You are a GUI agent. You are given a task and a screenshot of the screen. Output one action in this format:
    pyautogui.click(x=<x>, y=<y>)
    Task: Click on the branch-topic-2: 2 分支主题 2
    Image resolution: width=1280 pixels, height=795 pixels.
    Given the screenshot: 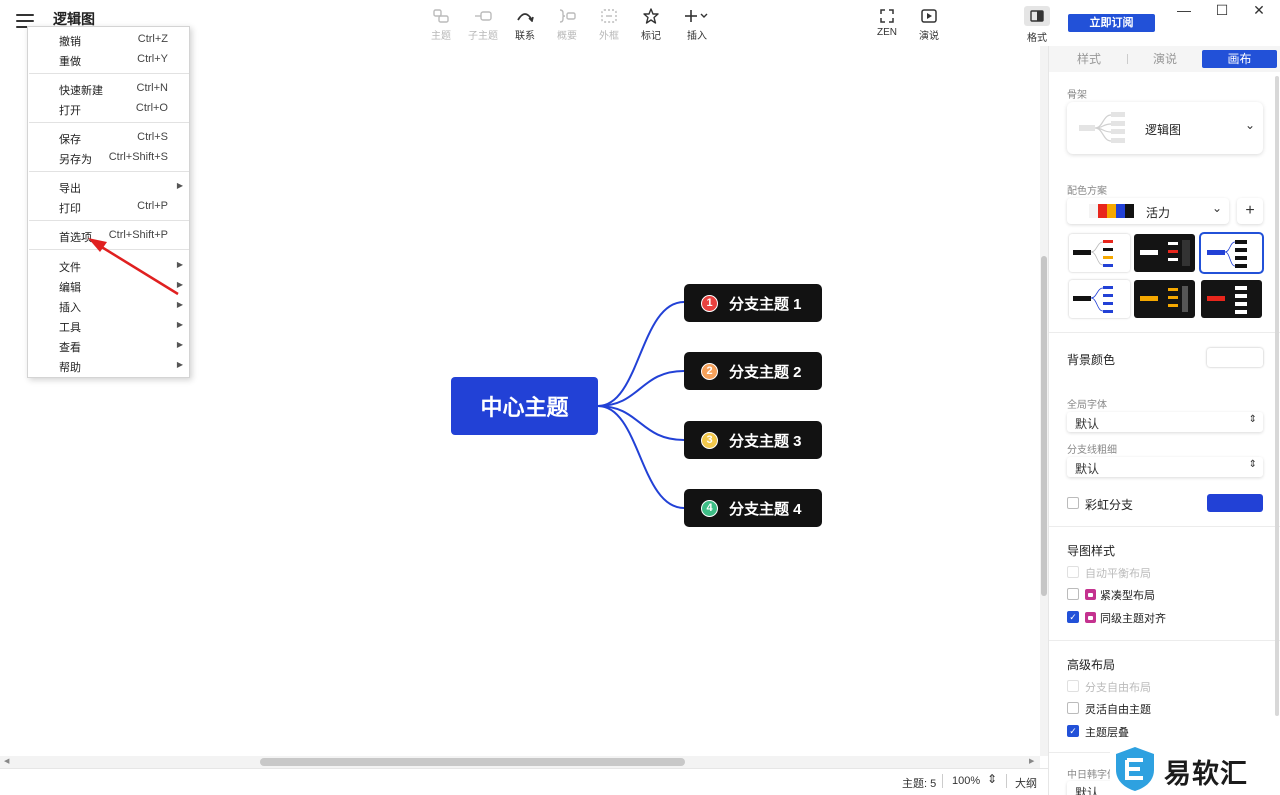 What is the action you would take?
    pyautogui.click(x=753, y=371)
    